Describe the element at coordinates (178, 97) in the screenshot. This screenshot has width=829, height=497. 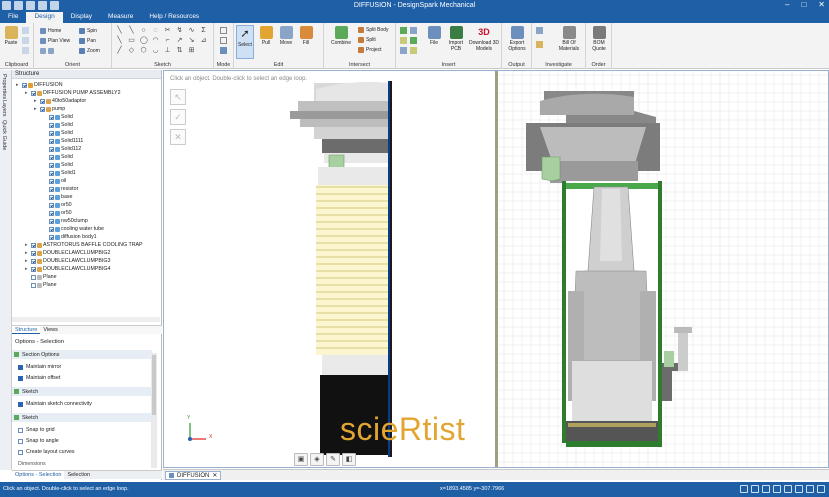
I see `tool-guide-select-icon: ↖` at that location.